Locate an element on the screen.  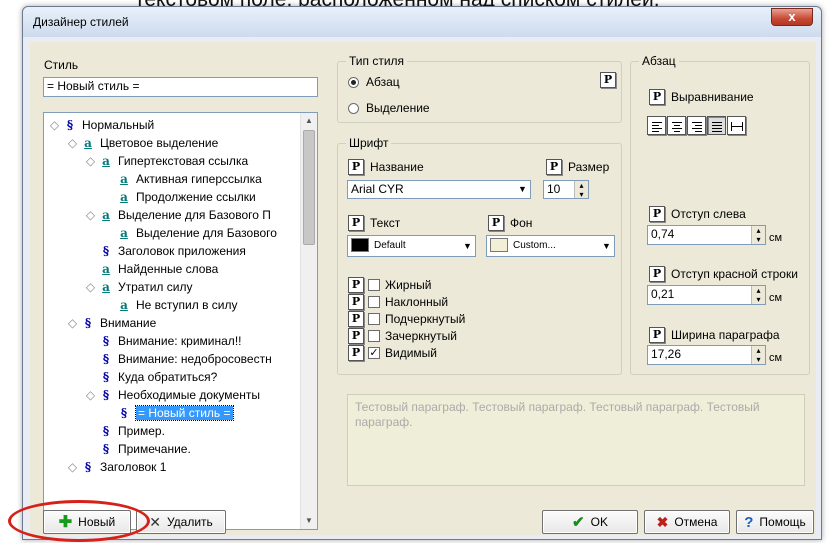
align-right-icon is located at coordinates (696, 125).